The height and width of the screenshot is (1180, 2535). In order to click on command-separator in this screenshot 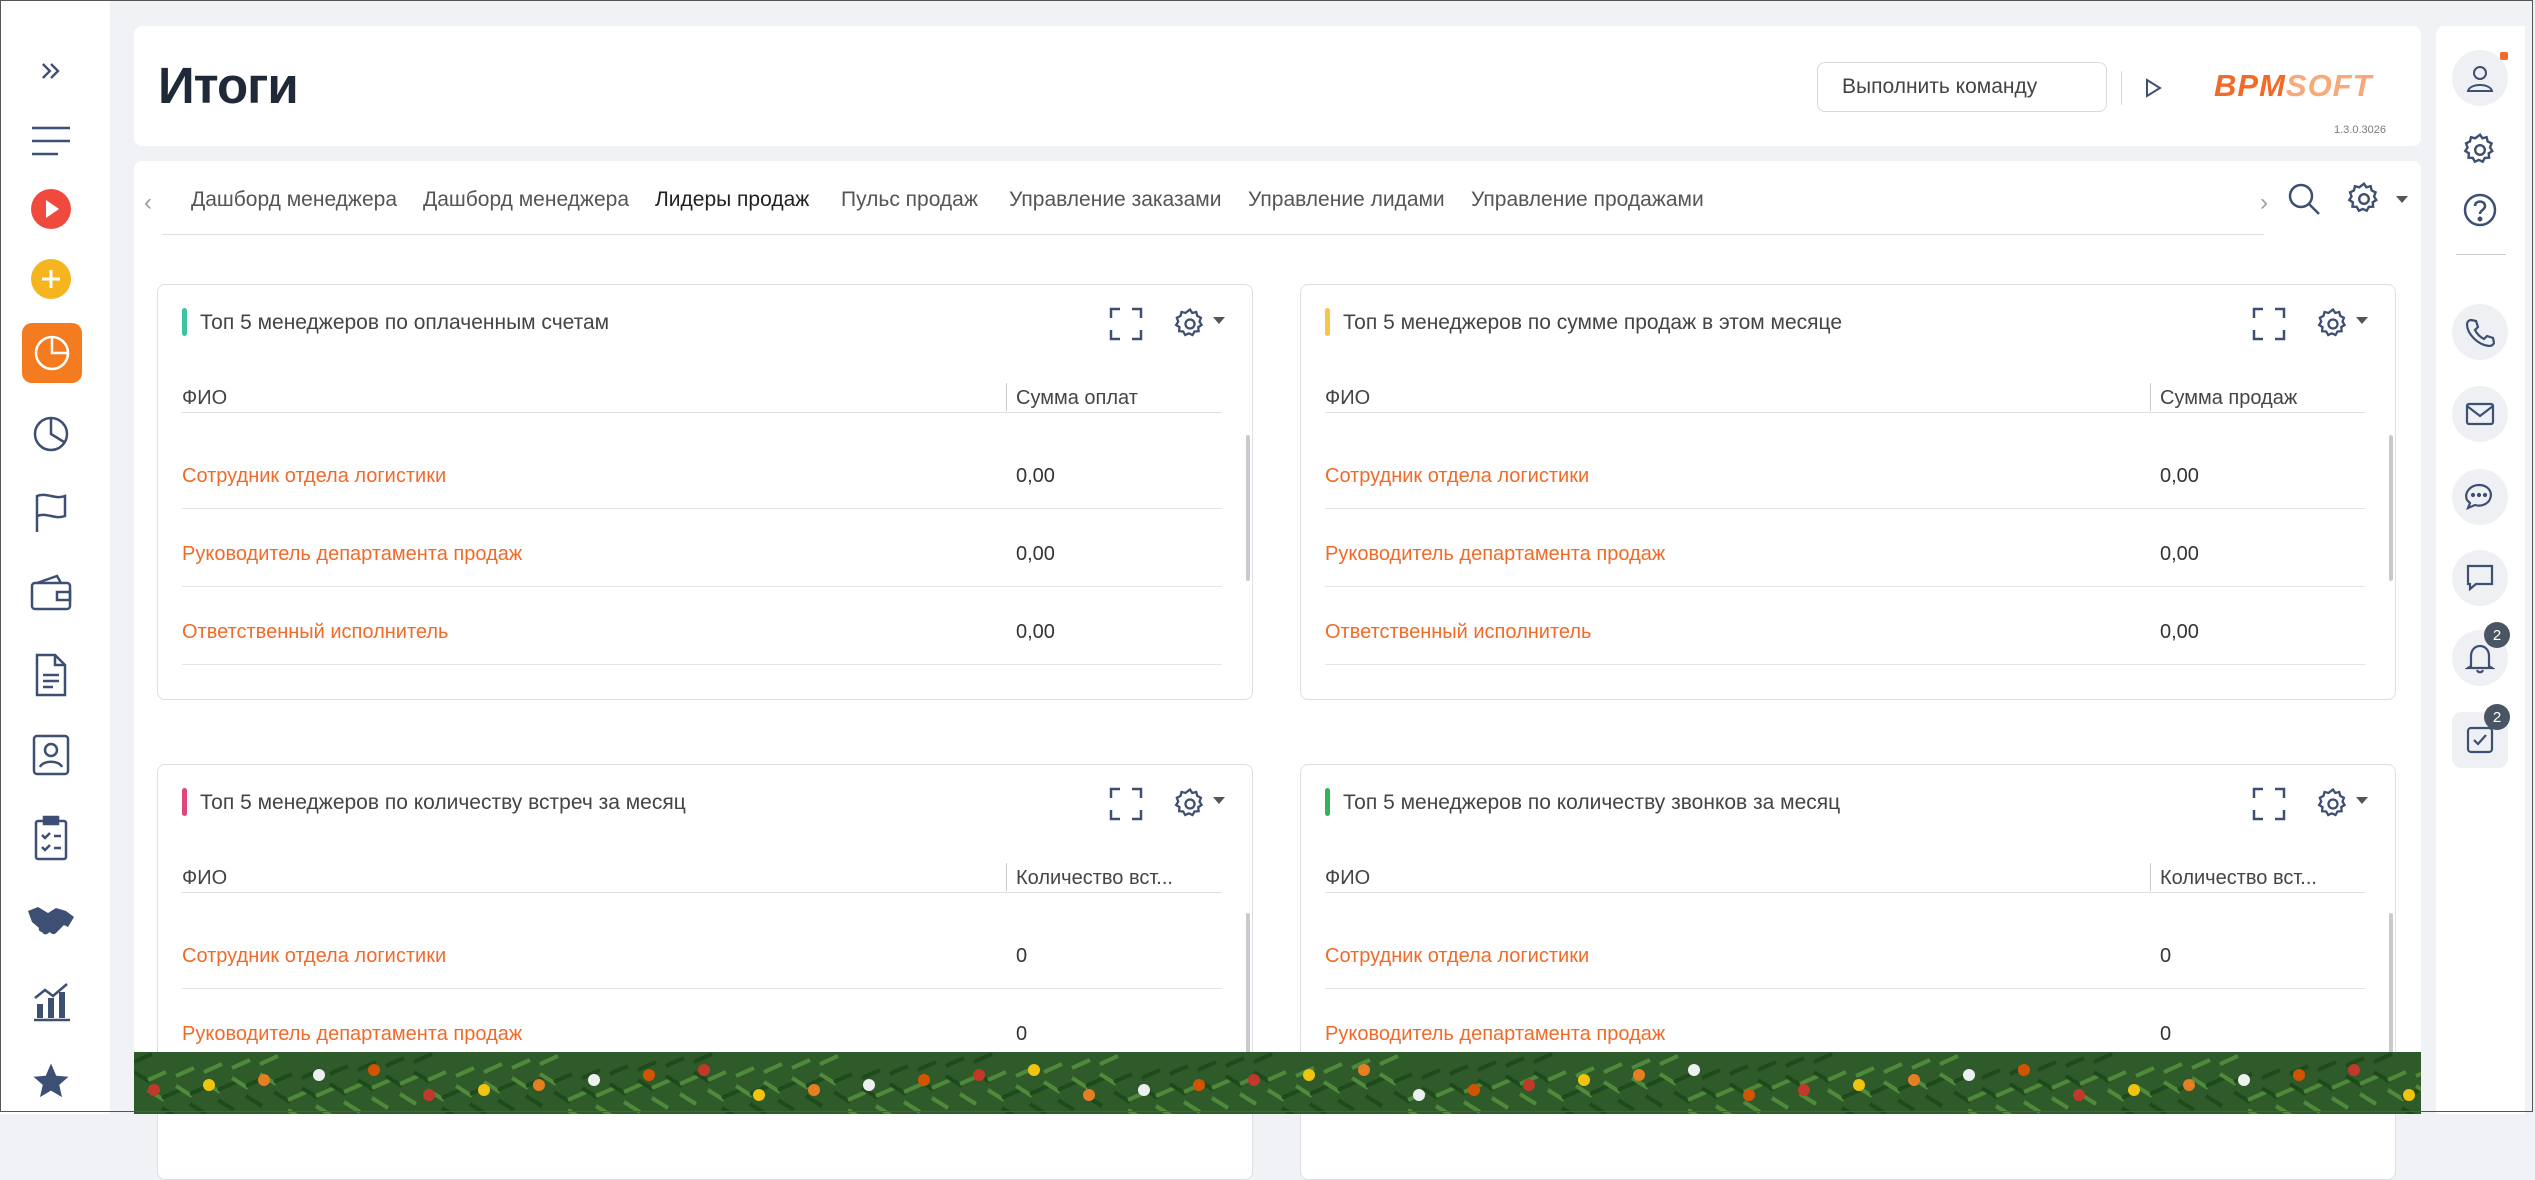, I will do `click(2121, 88)`.